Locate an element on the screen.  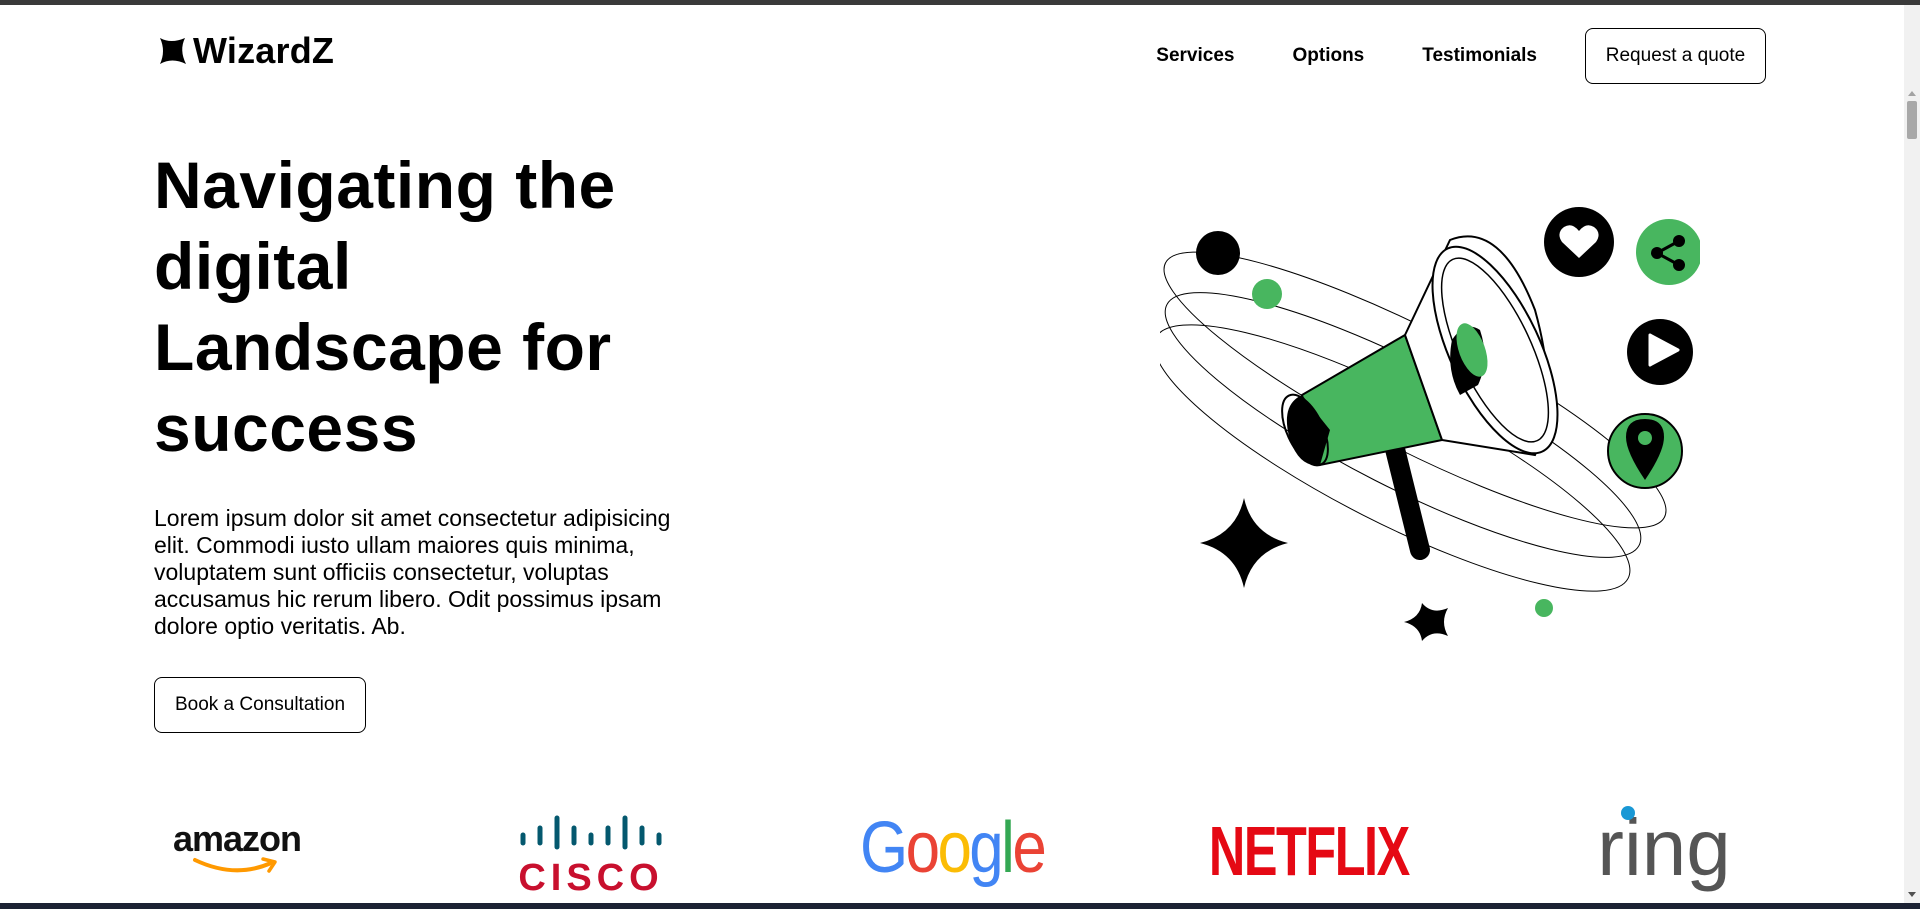
nav-link-services: Services is located at coordinates (1195, 56).